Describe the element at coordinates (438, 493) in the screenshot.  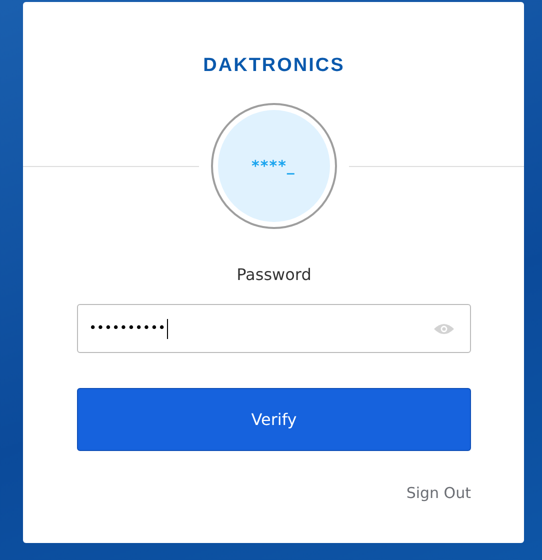
I see `sign-out-link: Sign Out` at that location.